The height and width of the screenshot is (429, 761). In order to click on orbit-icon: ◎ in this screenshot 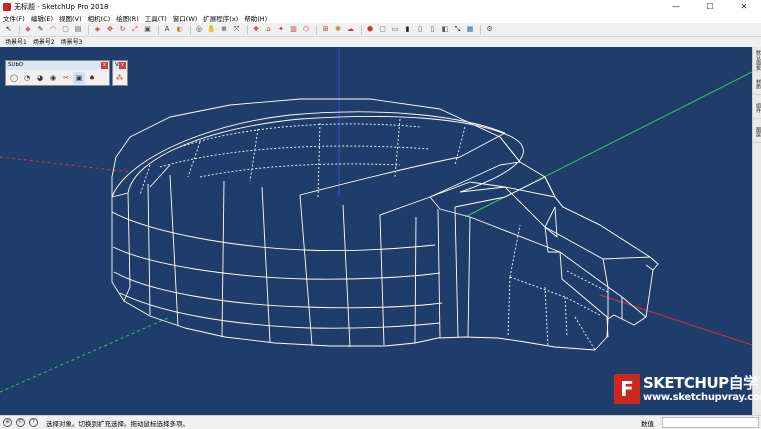, I will do `click(199, 29)`.